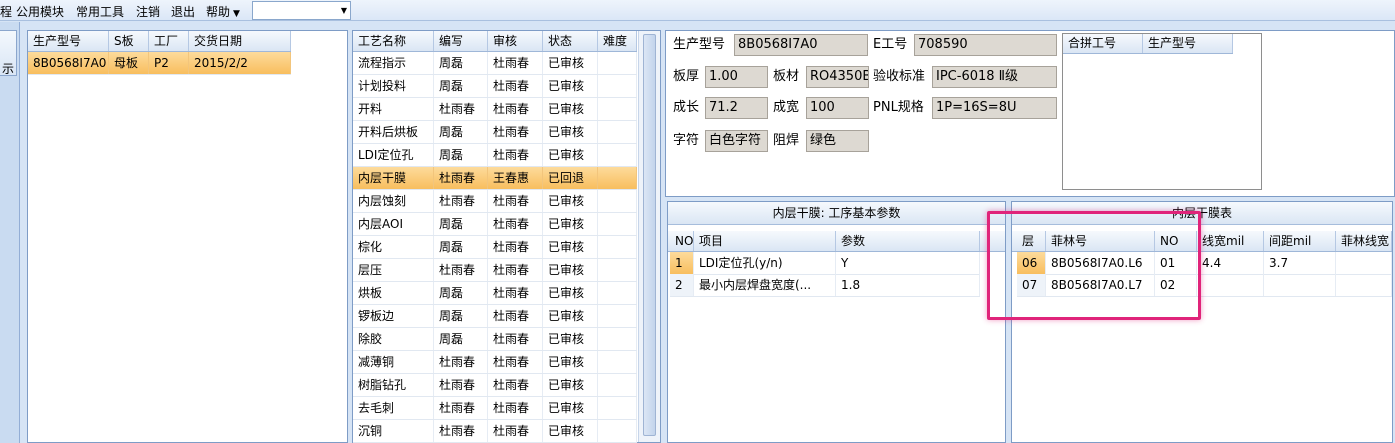  What do you see at coordinates (495, 155) in the screenshot?
I see `table-row: LDI定位孔 周磊 杜雨春 已审核` at bounding box center [495, 155].